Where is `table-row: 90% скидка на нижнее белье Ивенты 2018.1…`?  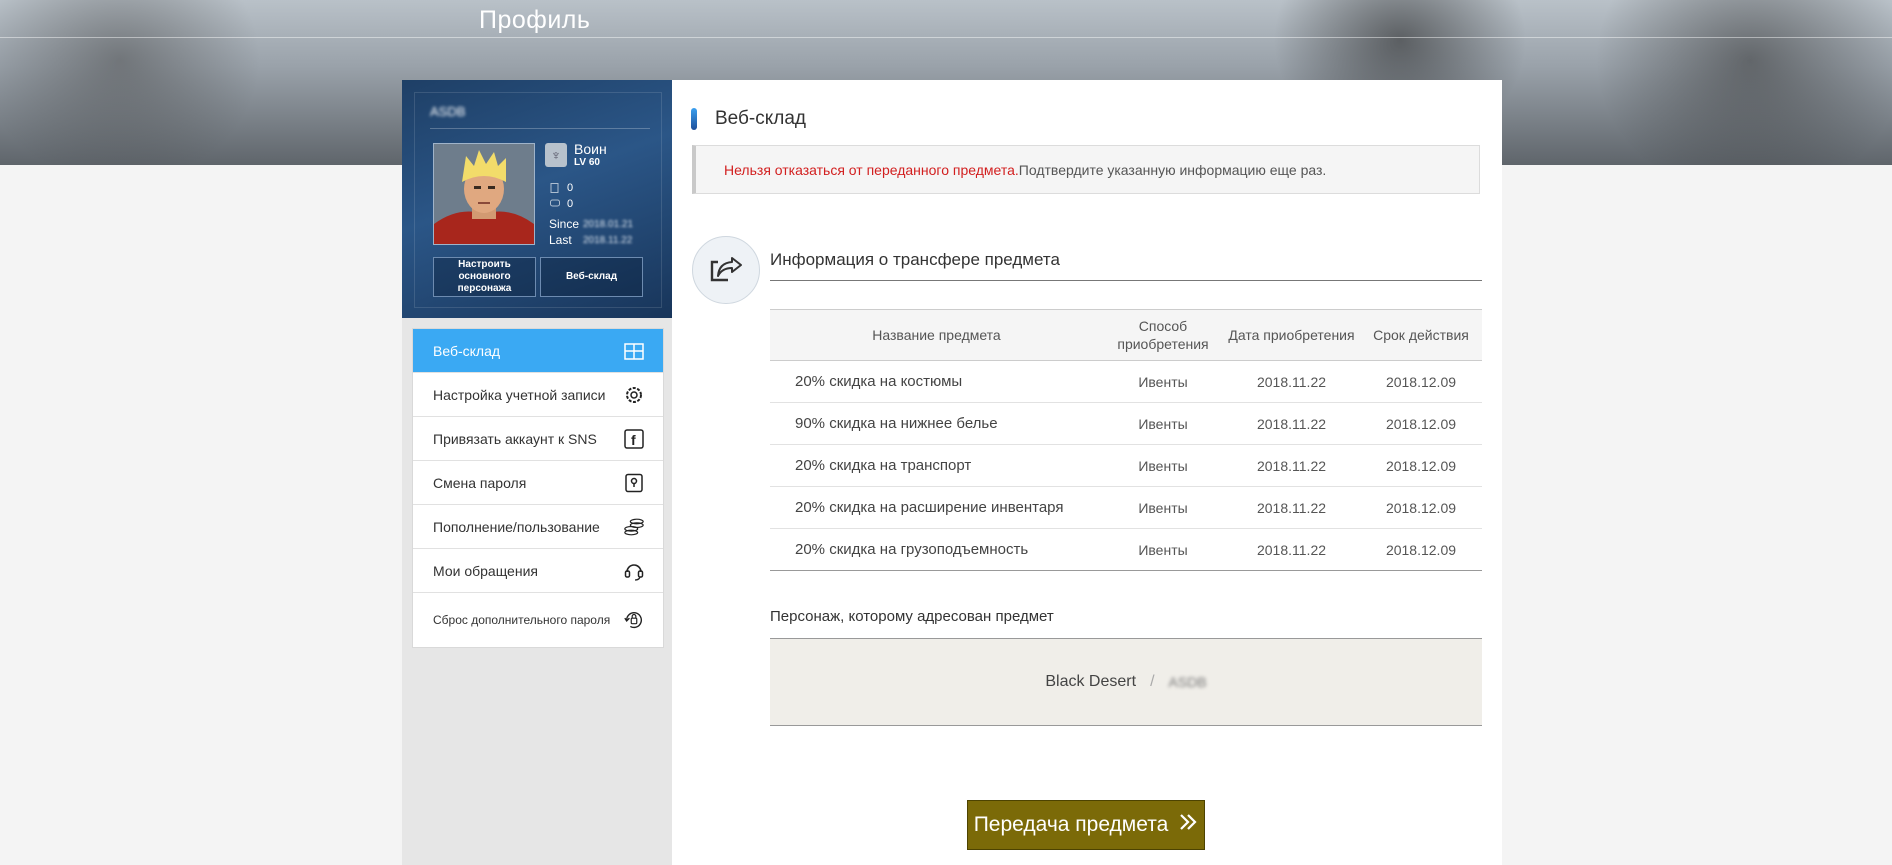
table-row: 90% скидка на нижнее белье Ивенты 2018.1… is located at coordinates (1126, 423).